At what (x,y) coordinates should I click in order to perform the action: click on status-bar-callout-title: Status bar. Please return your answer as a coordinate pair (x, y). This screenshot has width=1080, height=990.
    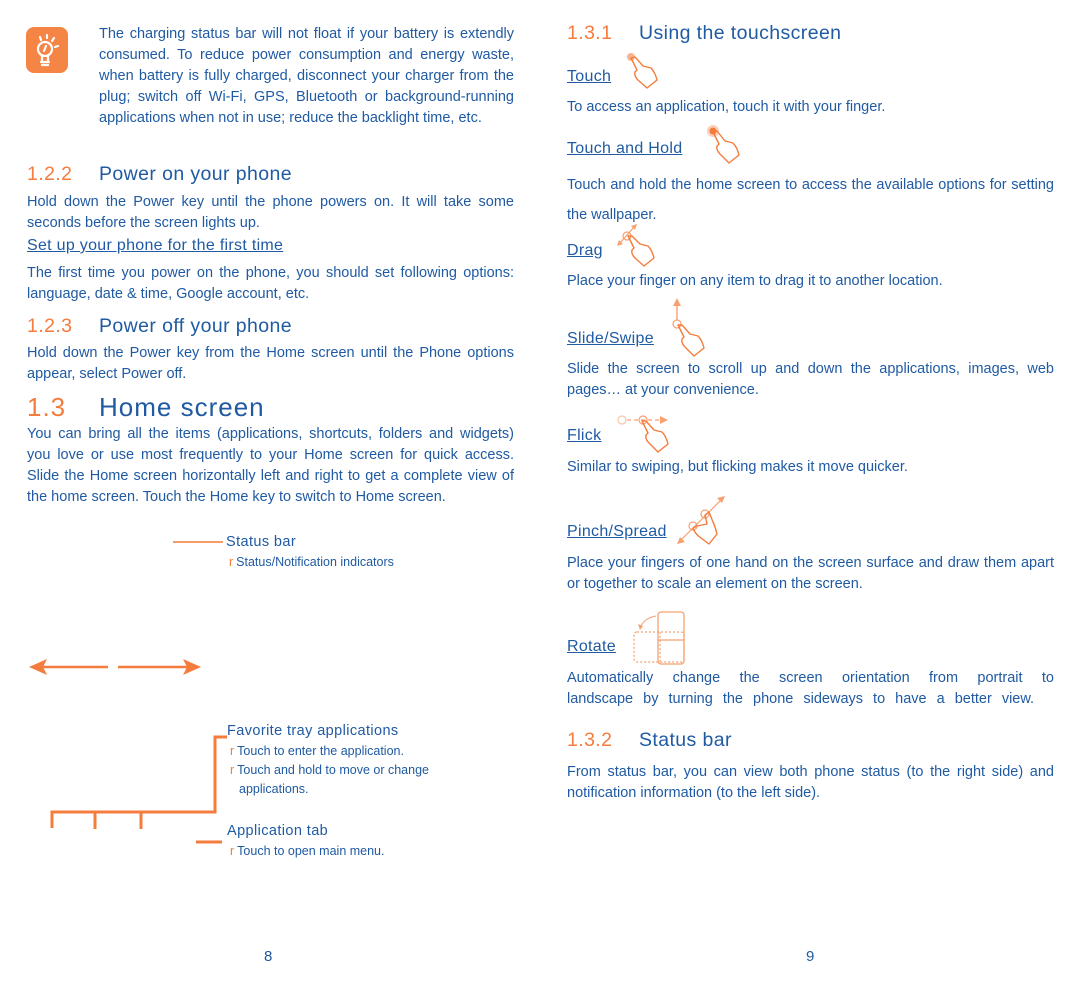
    Looking at the image, I should click on (261, 542).